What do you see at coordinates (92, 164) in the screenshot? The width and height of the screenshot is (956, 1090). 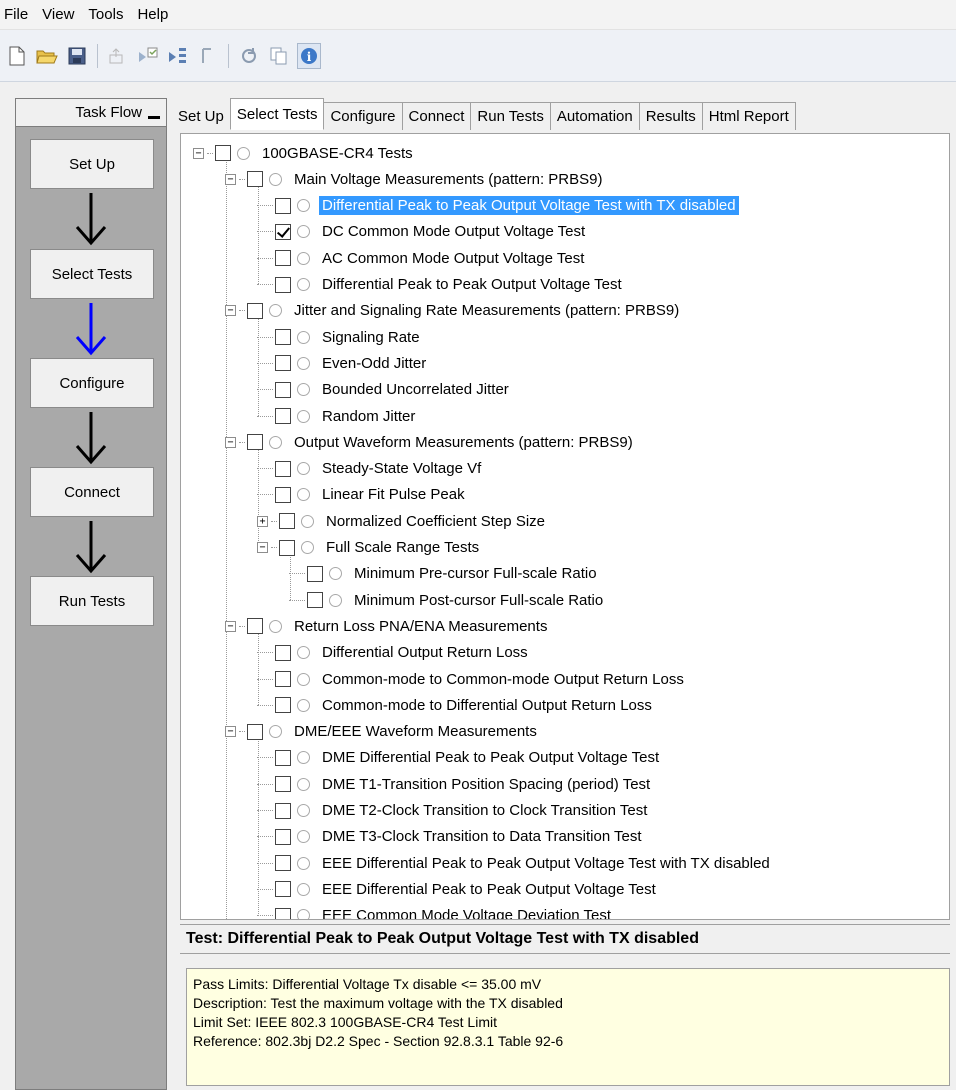 I see `taskflow-step-set-up: Set Up` at bounding box center [92, 164].